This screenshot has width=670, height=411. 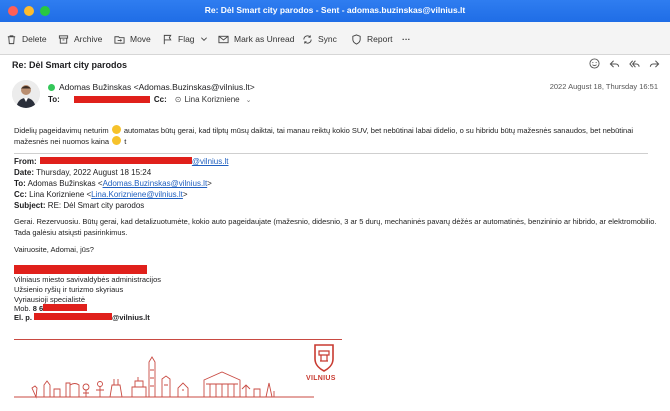 I want to click on sender-avatar, so click(x=26, y=94).